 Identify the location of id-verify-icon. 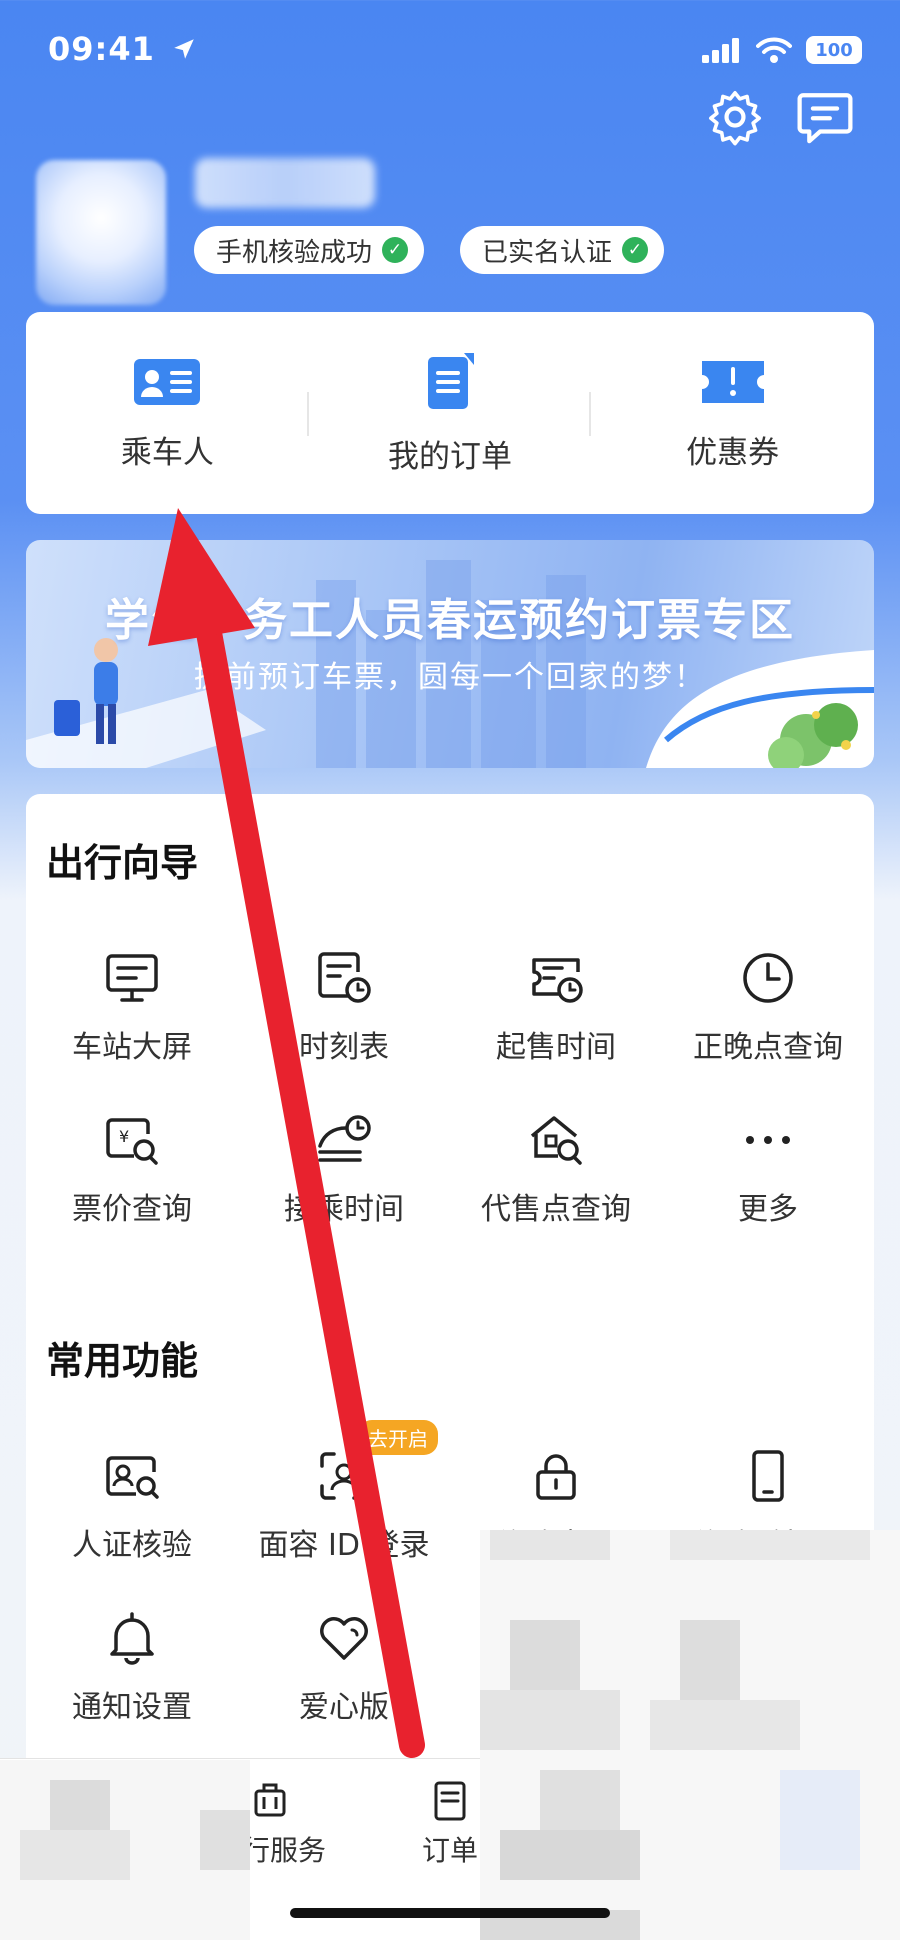
(132, 1477).